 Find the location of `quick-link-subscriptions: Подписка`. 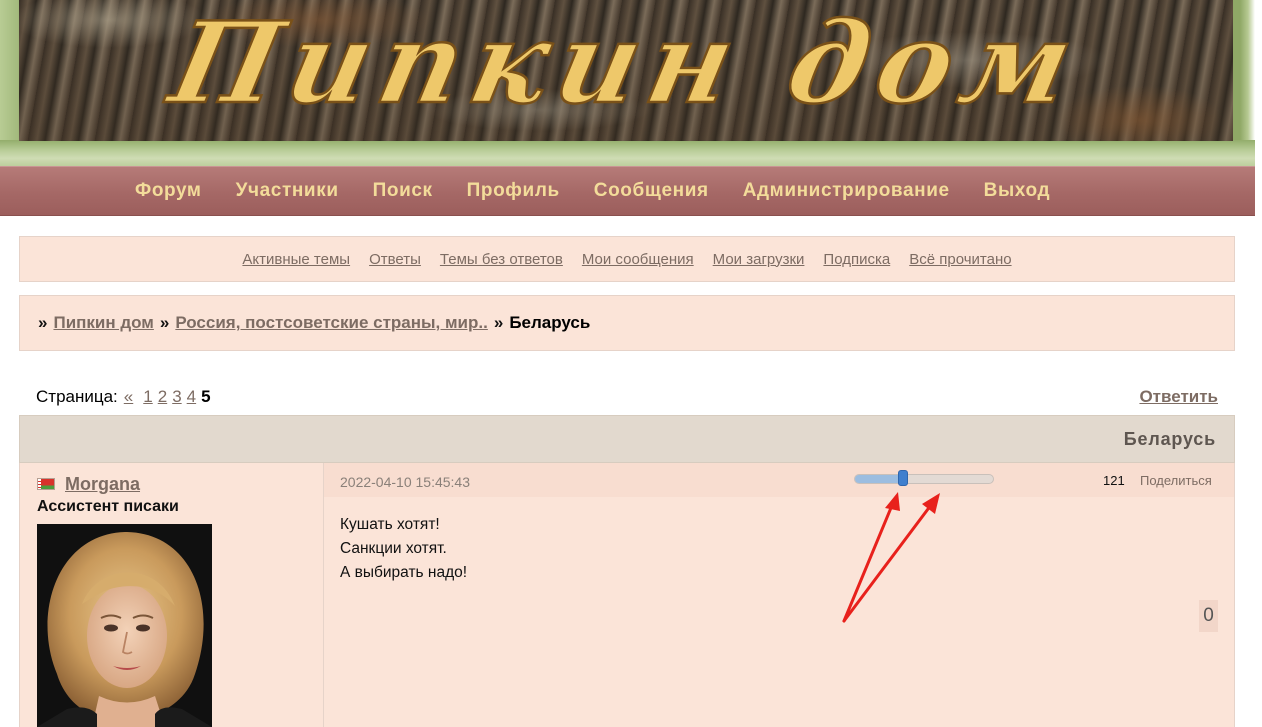

quick-link-subscriptions: Подписка is located at coordinates (856, 259).